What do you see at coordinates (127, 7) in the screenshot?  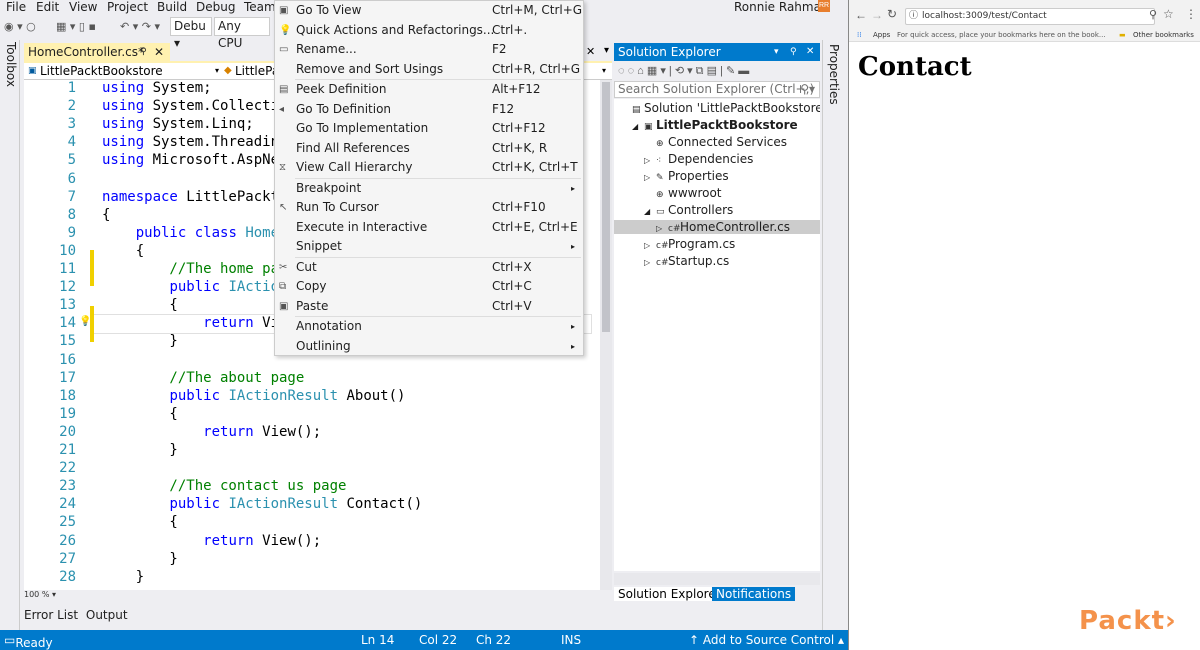 I see `menu-project: Project` at bounding box center [127, 7].